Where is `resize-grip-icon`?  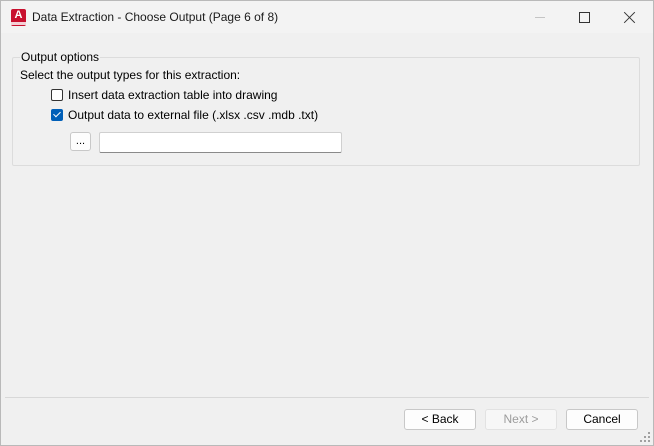 resize-grip-icon is located at coordinates (645, 437).